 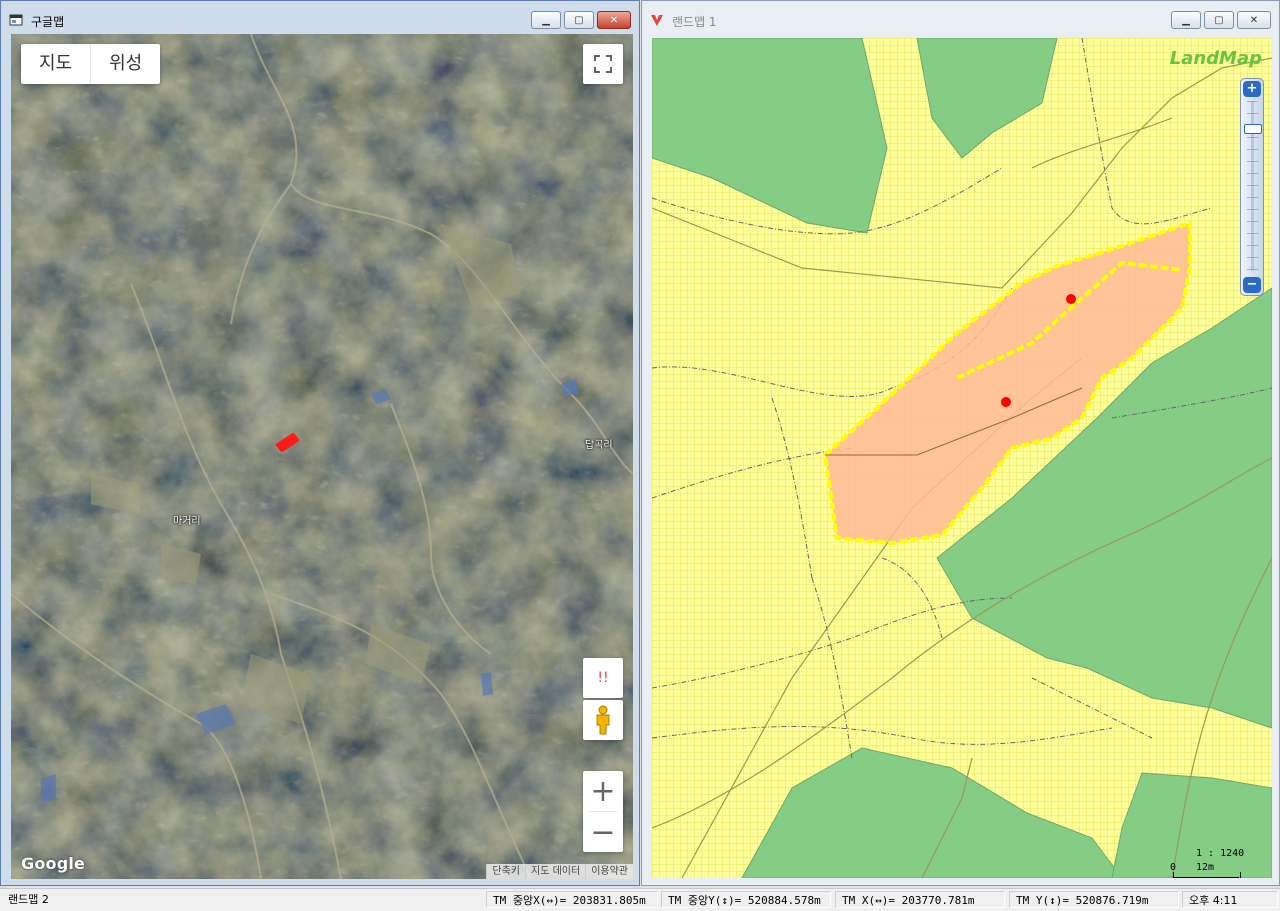 What do you see at coordinates (1094, 899) in the screenshot?
I see `status-tm-y: TM Y(↕)= 520876.719m` at bounding box center [1094, 899].